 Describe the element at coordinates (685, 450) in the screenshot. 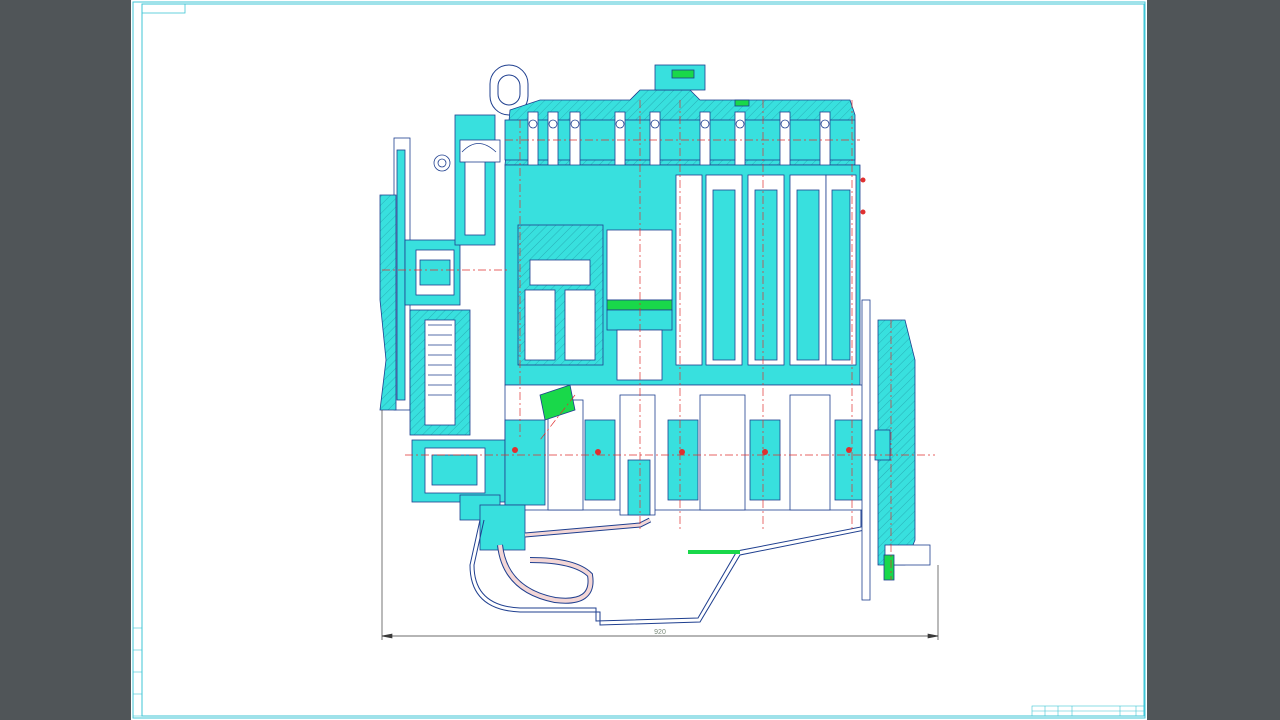

I see `crankshaft` at that location.